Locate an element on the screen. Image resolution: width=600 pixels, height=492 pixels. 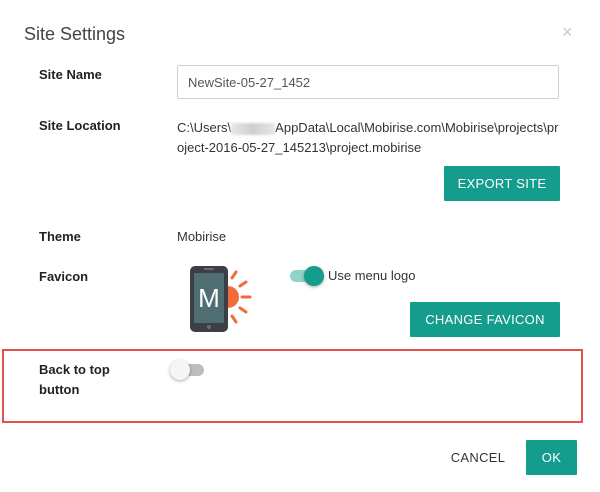
back-to-top-label-line2: button is located at coordinates (59, 389).